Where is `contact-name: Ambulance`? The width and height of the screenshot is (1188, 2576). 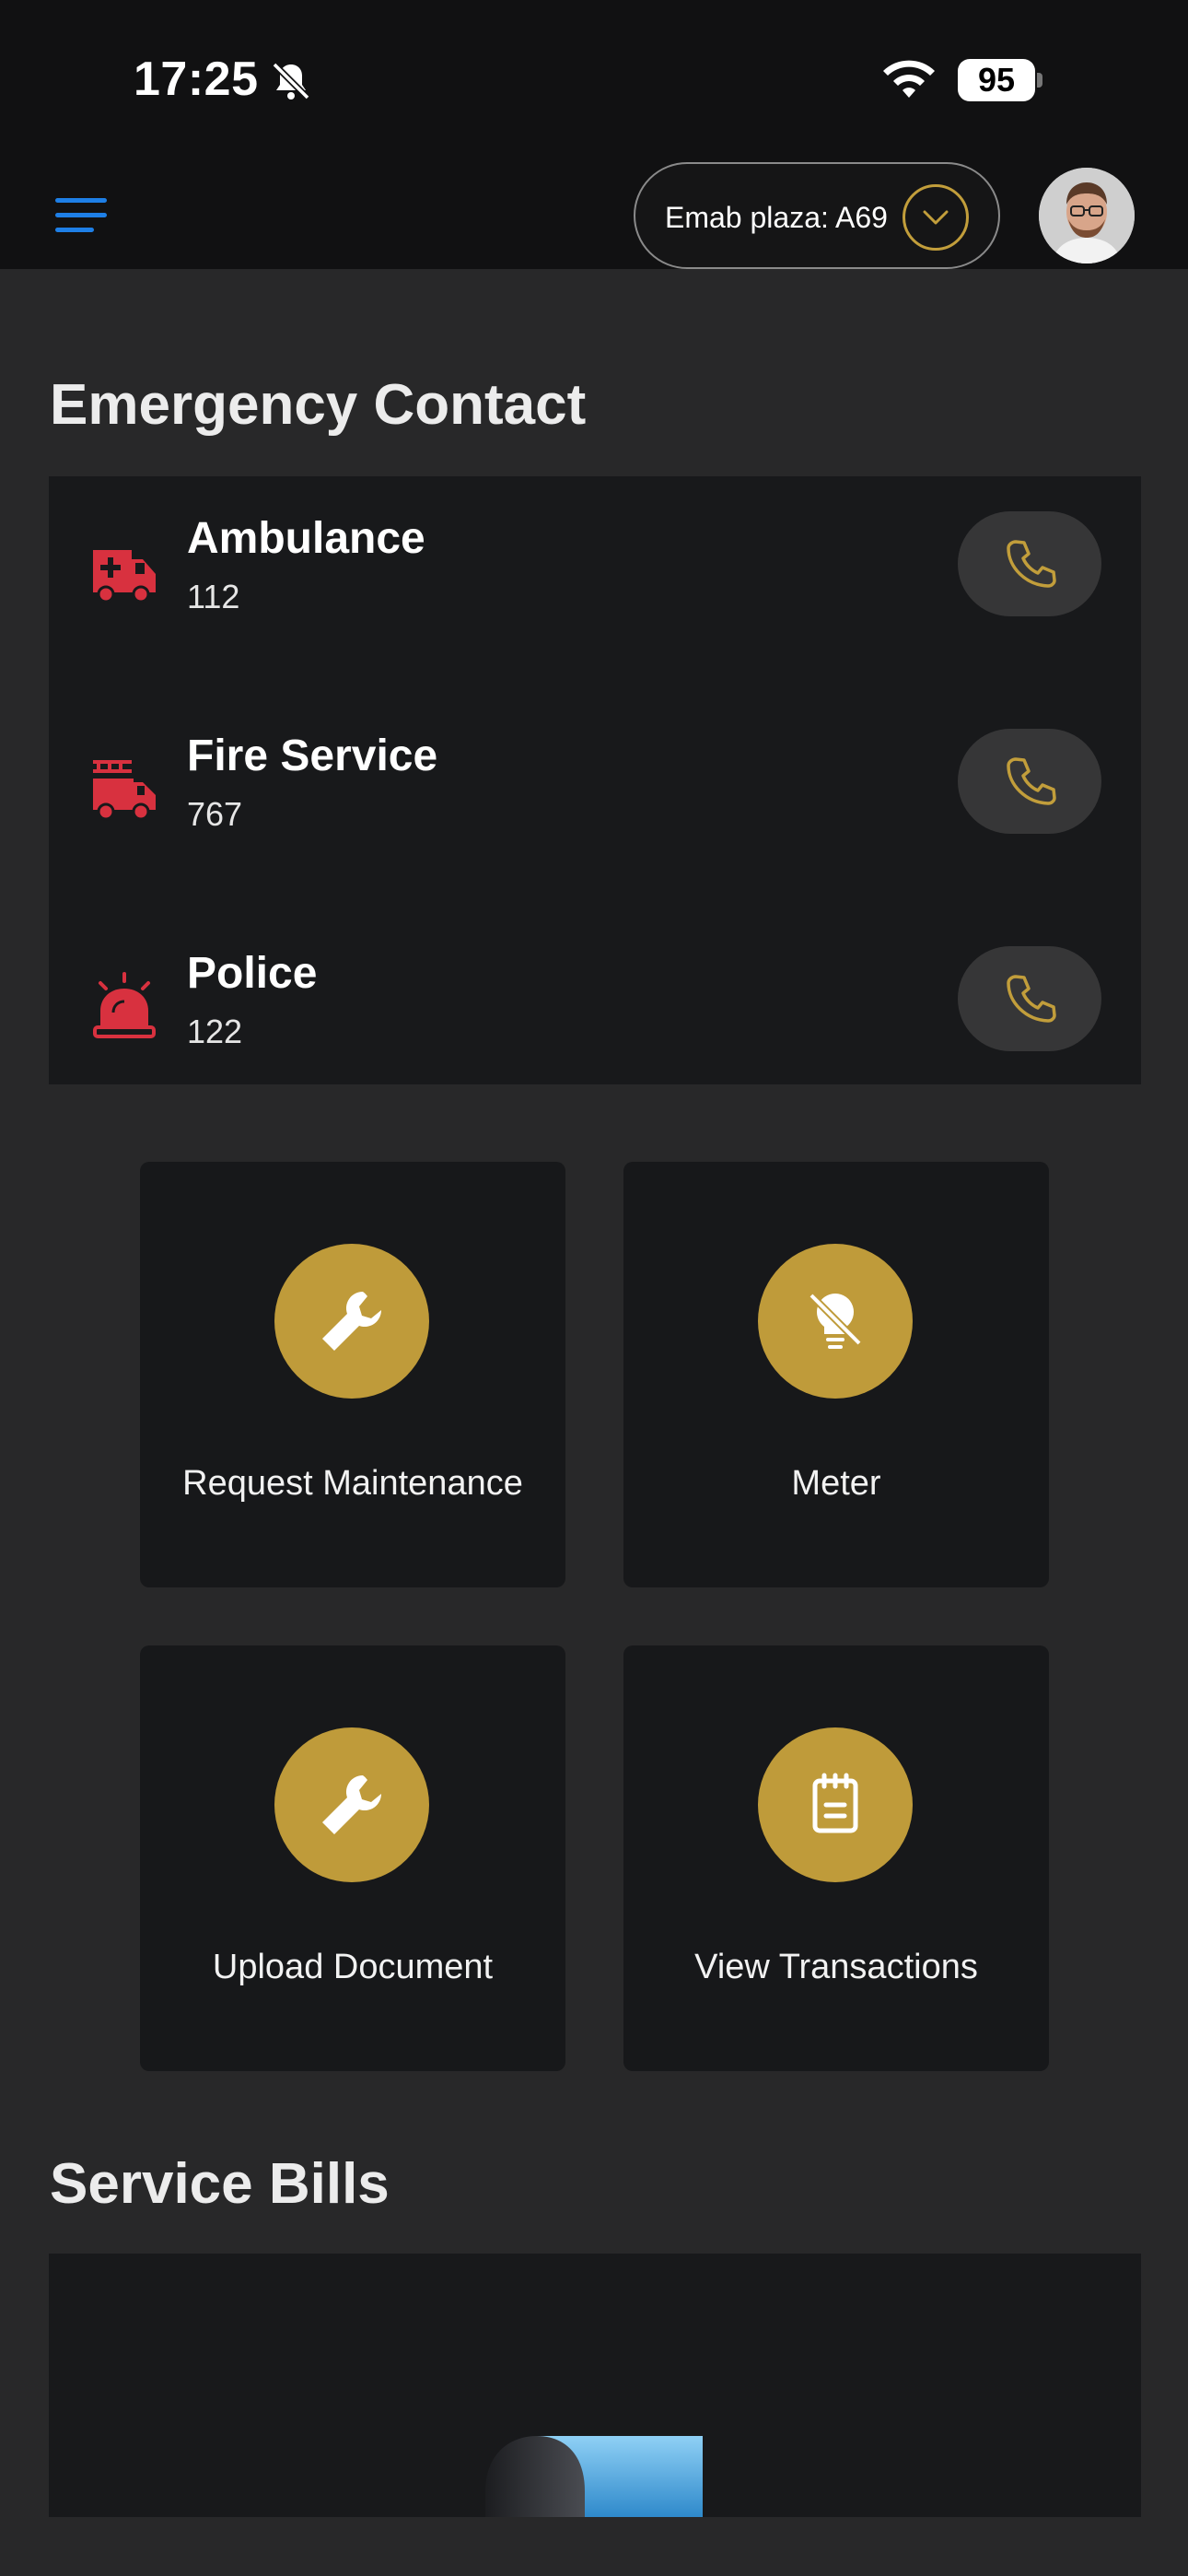
contact-name: Ambulance is located at coordinates (306, 539).